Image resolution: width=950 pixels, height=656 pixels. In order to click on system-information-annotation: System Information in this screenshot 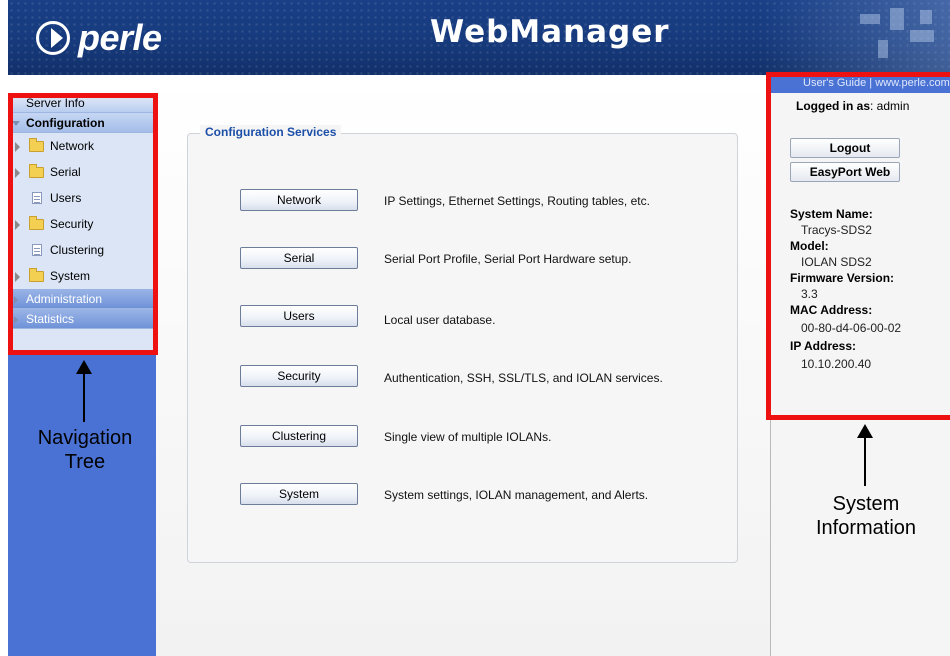, I will do `click(866, 516)`.